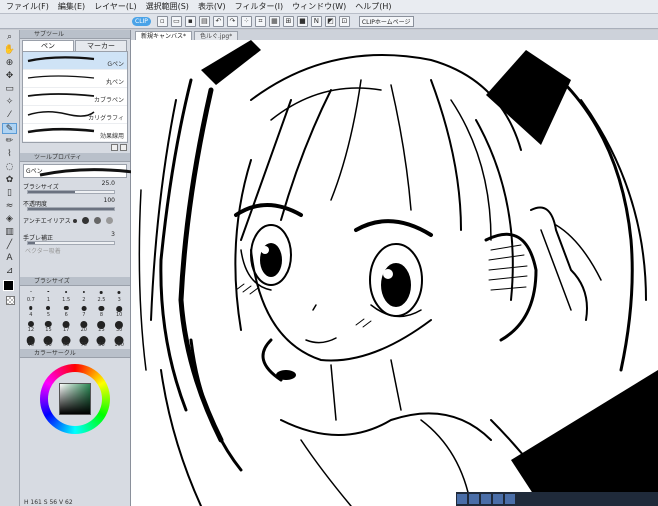 The width and height of the screenshot is (658, 506). I want to click on brush-size-cell: 70, so click(84, 340).